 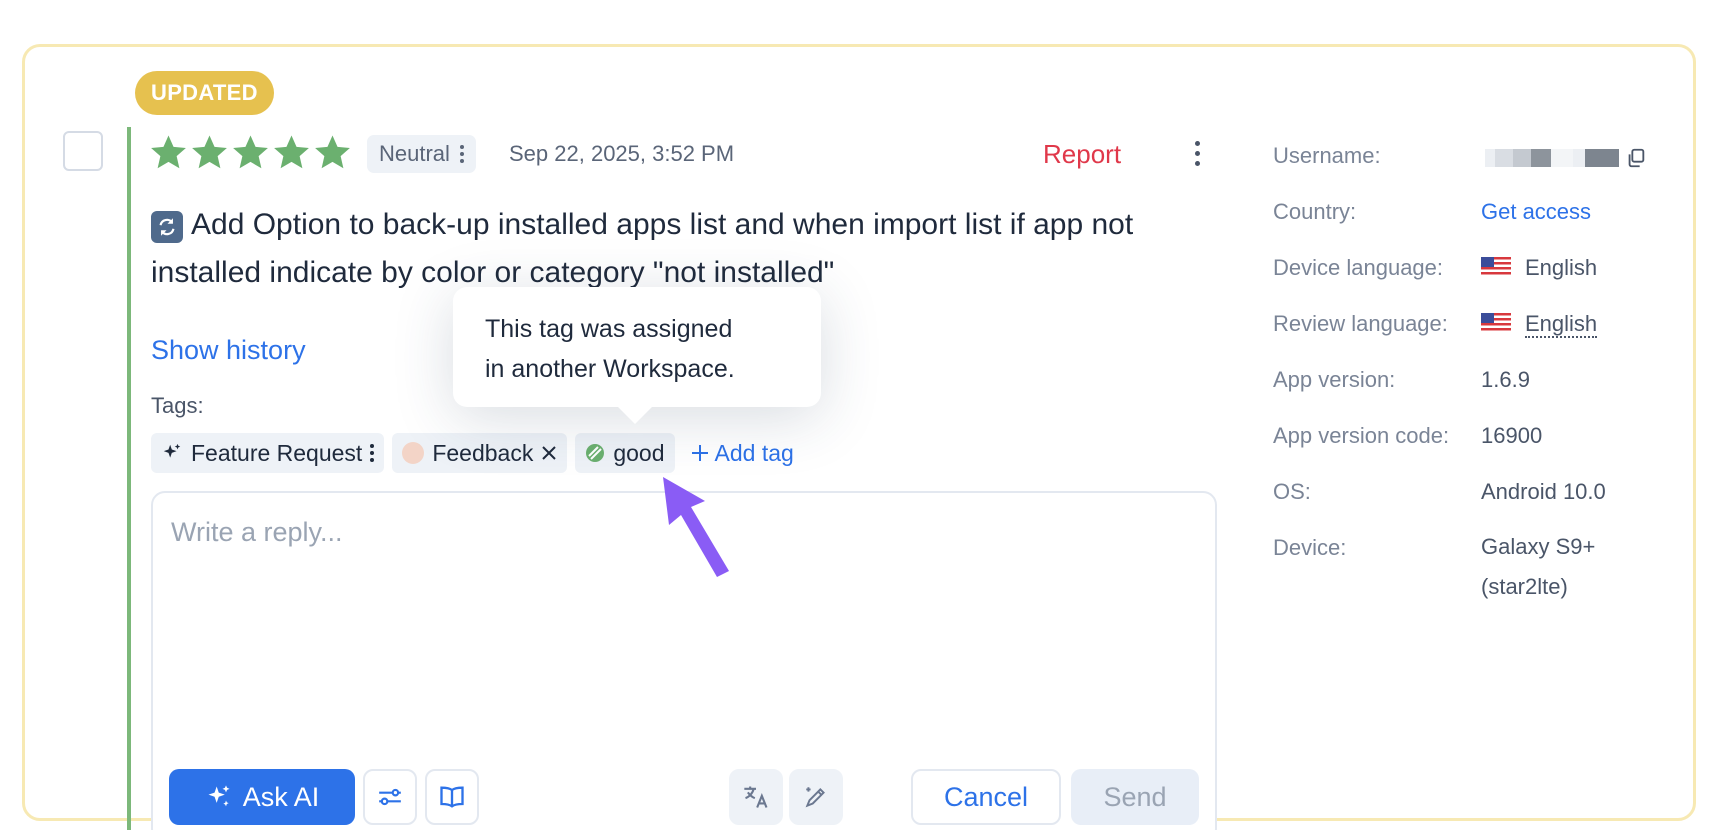 I want to click on country-label: Country:, so click(x=1315, y=211).